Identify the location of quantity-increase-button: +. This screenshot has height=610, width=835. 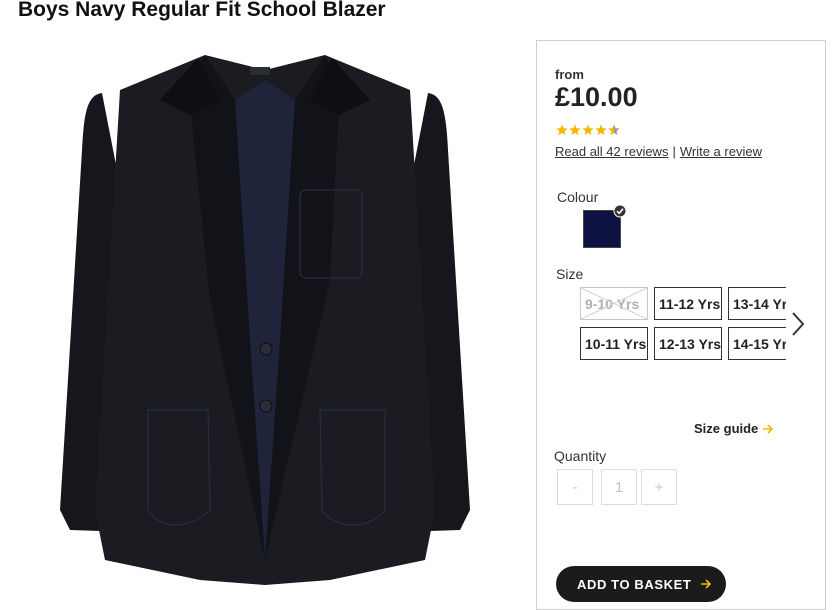
(659, 487).